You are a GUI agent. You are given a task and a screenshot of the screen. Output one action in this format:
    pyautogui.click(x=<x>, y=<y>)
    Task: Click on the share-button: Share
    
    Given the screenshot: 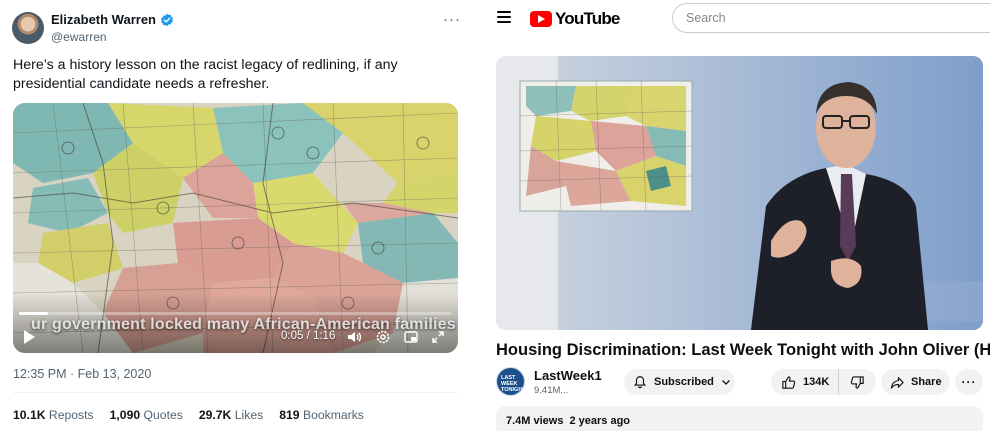 What is the action you would take?
    pyautogui.click(x=915, y=382)
    